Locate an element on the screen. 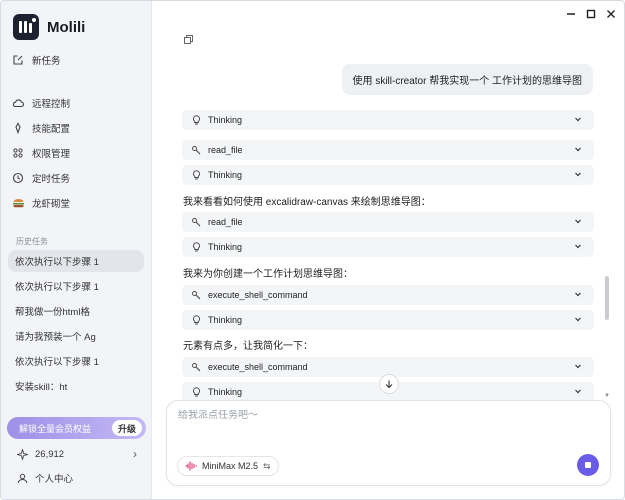 This screenshot has height=500, width=625. assistant-message: 我来看看如何使用 excalidraw-canvas 来绘制思维导图： is located at coordinates (307, 202).